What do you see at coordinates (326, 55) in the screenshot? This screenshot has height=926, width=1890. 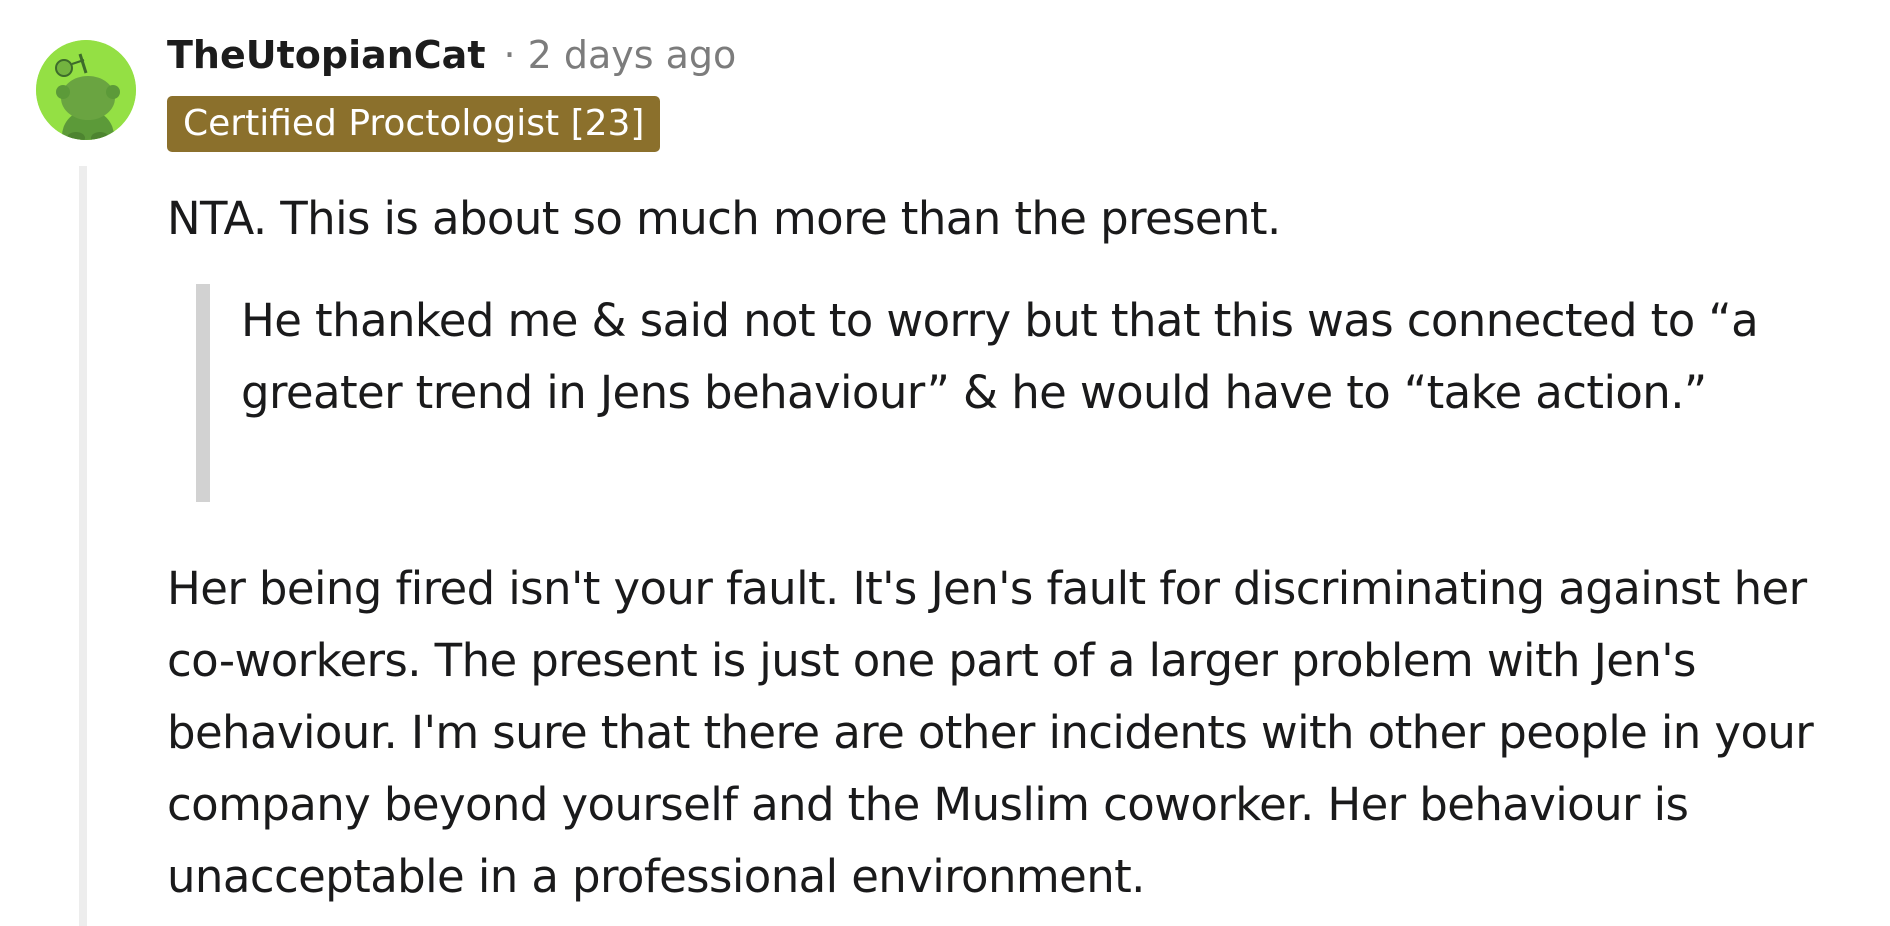 I see `author-username: TheUtopianCat` at bounding box center [326, 55].